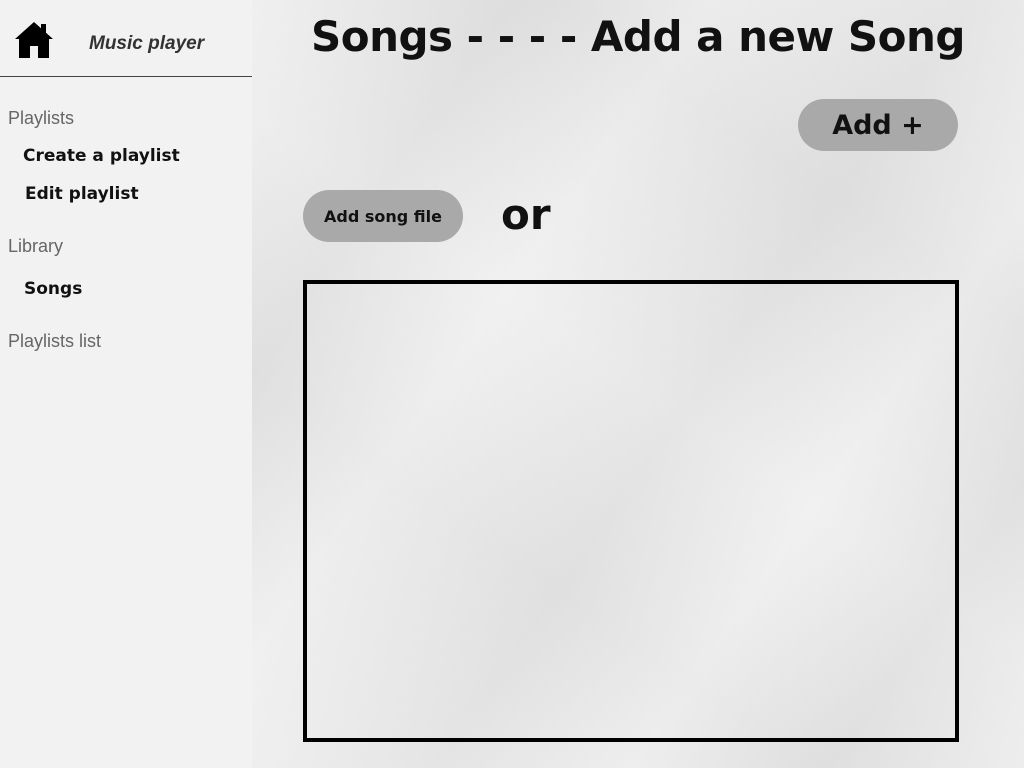  Describe the element at coordinates (34, 40) in the screenshot. I see `home-icon` at that location.